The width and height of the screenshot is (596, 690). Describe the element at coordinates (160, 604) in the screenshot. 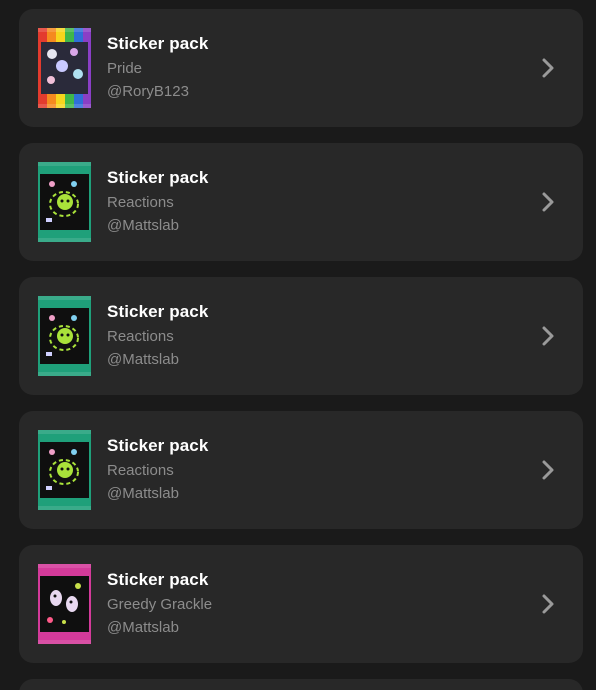

I see `card-subtitle: Greedy Grackle` at that location.